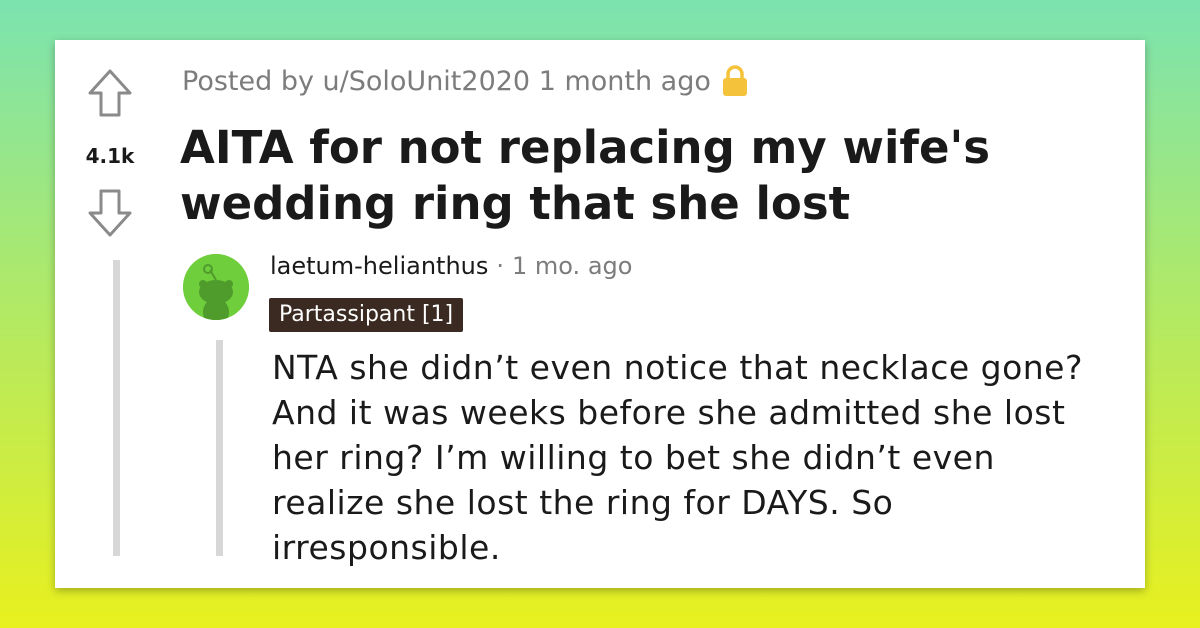 Image resolution: width=1200 pixels, height=628 pixels. What do you see at coordinates (572, 266) in the screenshot?
I see `comment-time: 1 mo. ago` at bounding box center [572, 266].